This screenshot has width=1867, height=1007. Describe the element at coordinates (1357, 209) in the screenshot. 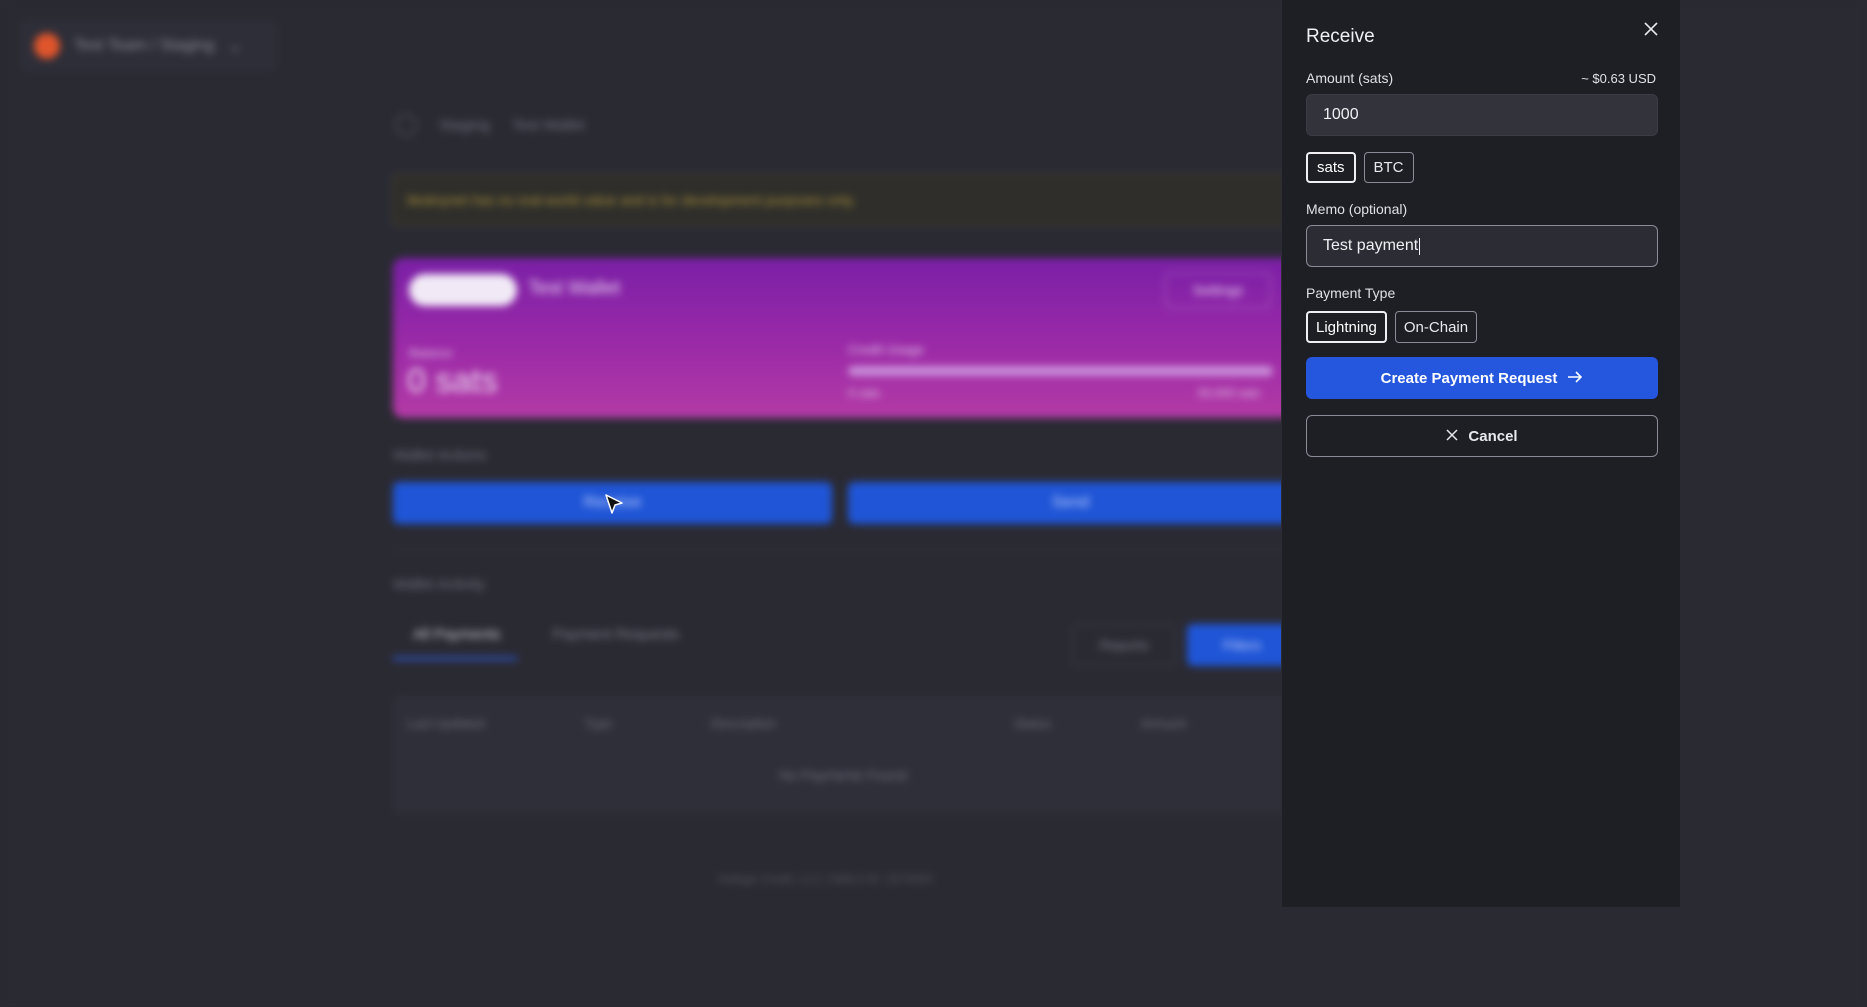

I see `memo-label: Memo (optional)` at that location.